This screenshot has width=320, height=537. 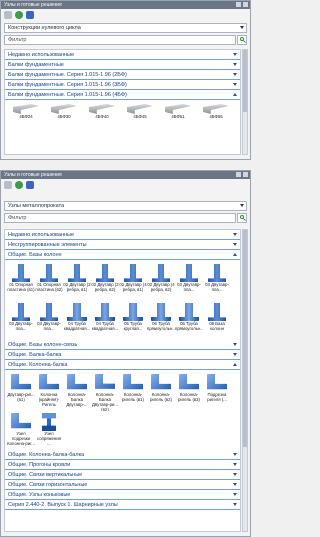 I want to click on list-item: Двутавр-риг... (в1), so click(x=21, y=391).